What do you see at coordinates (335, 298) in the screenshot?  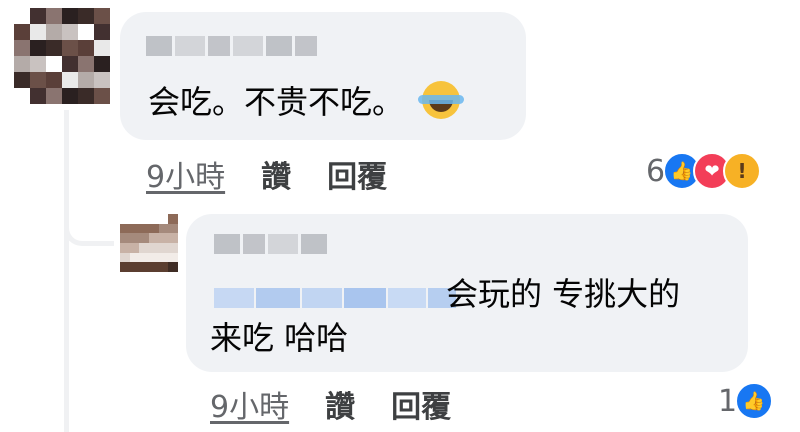 I see `mention-tag-blurred` at bounding box center [335, 298].